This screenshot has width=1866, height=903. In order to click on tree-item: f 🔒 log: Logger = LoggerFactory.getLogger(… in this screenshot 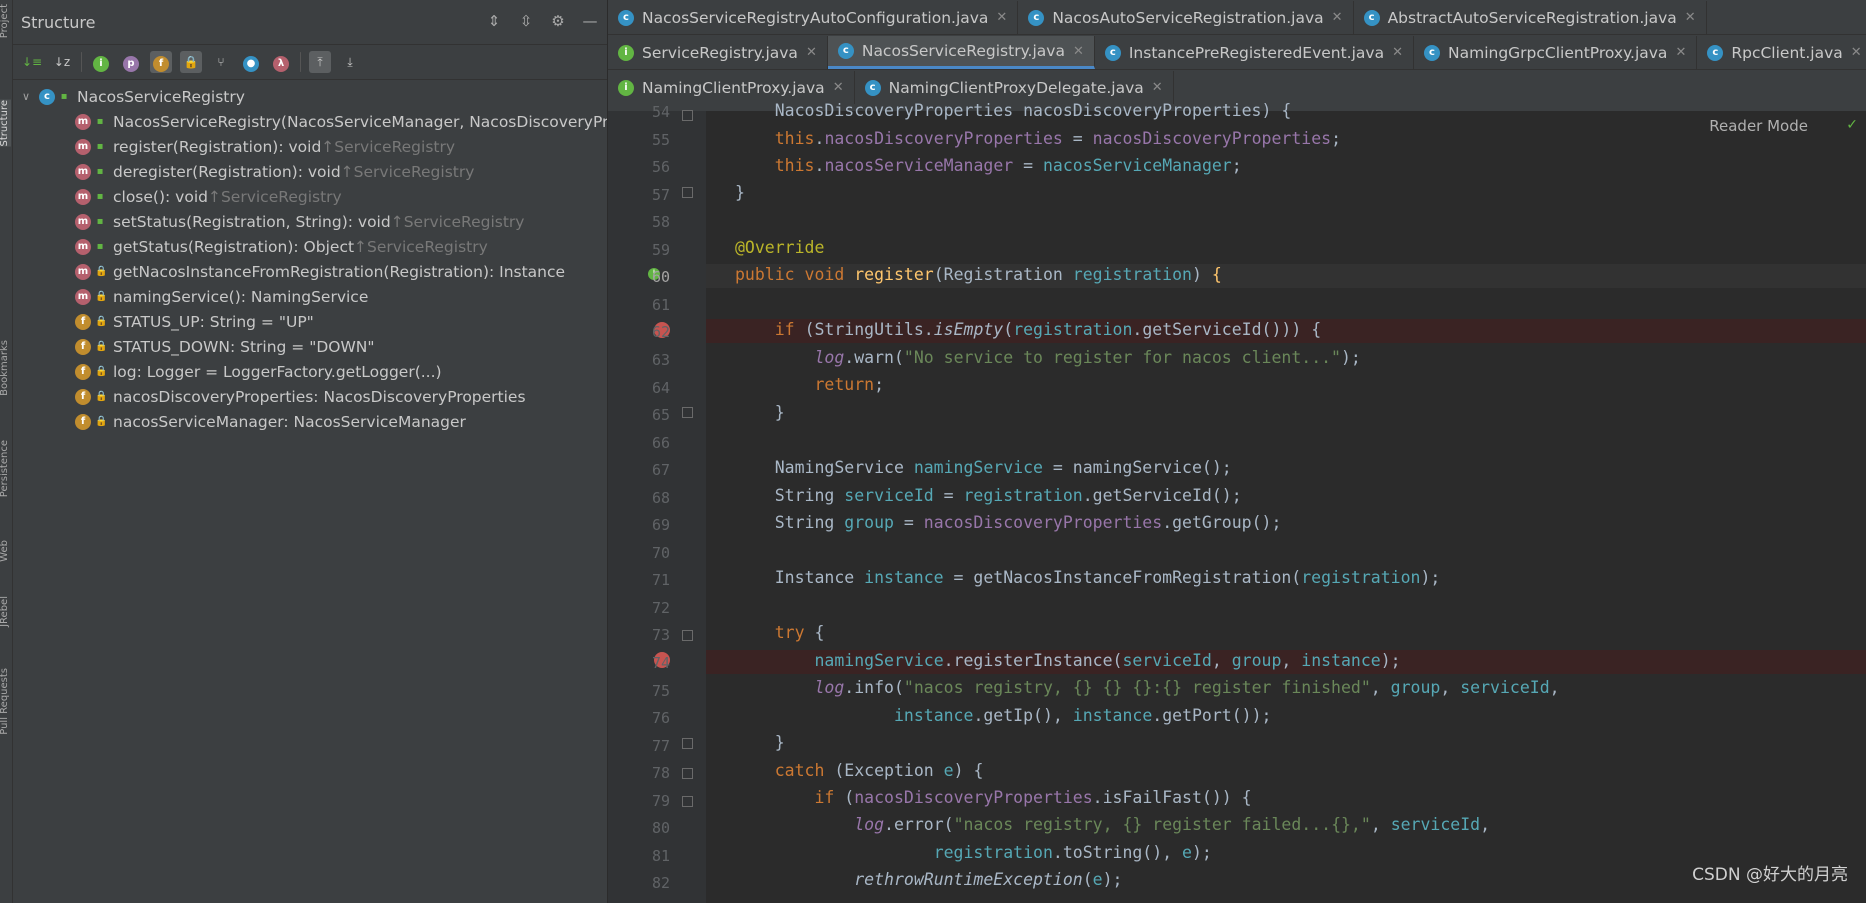, I will do `click(310, 371)`.